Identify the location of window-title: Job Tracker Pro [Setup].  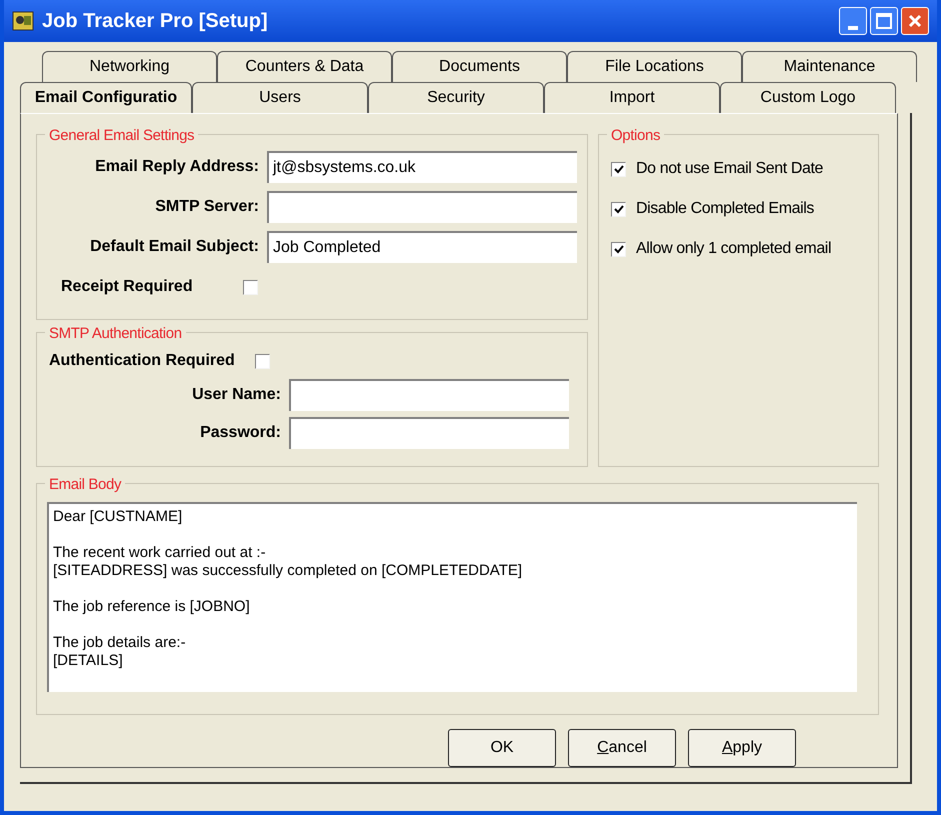
(155, 21).